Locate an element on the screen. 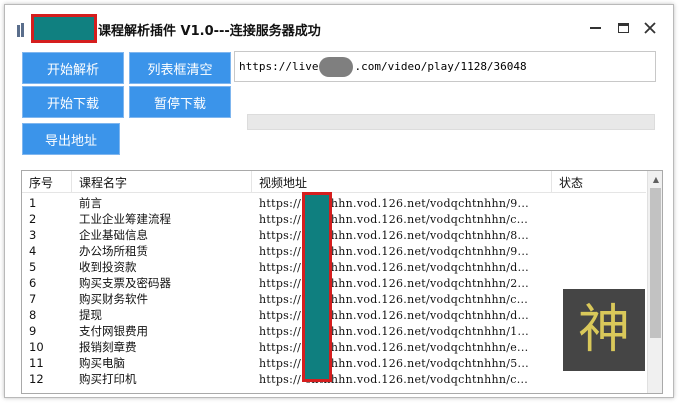 Image resolution: width=679 pixels, height=403 pixels. redacted-title-region is located at coordinates (64, 28).